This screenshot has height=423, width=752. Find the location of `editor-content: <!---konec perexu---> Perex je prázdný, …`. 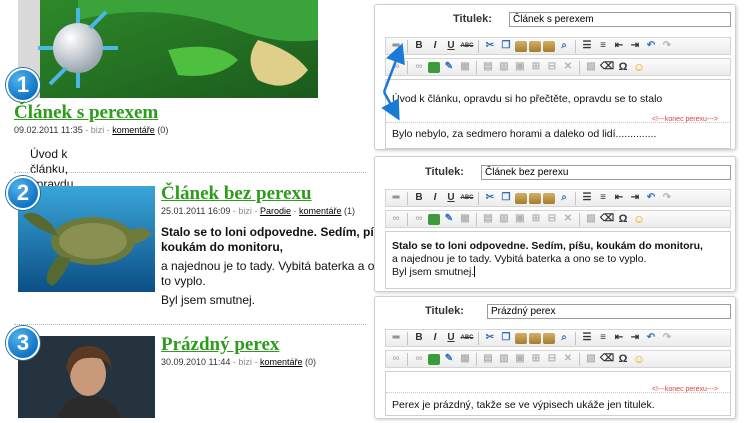

editor-content: <!---konec perexu---> Perex je prázdný, … is located at coordinates (558, 393).